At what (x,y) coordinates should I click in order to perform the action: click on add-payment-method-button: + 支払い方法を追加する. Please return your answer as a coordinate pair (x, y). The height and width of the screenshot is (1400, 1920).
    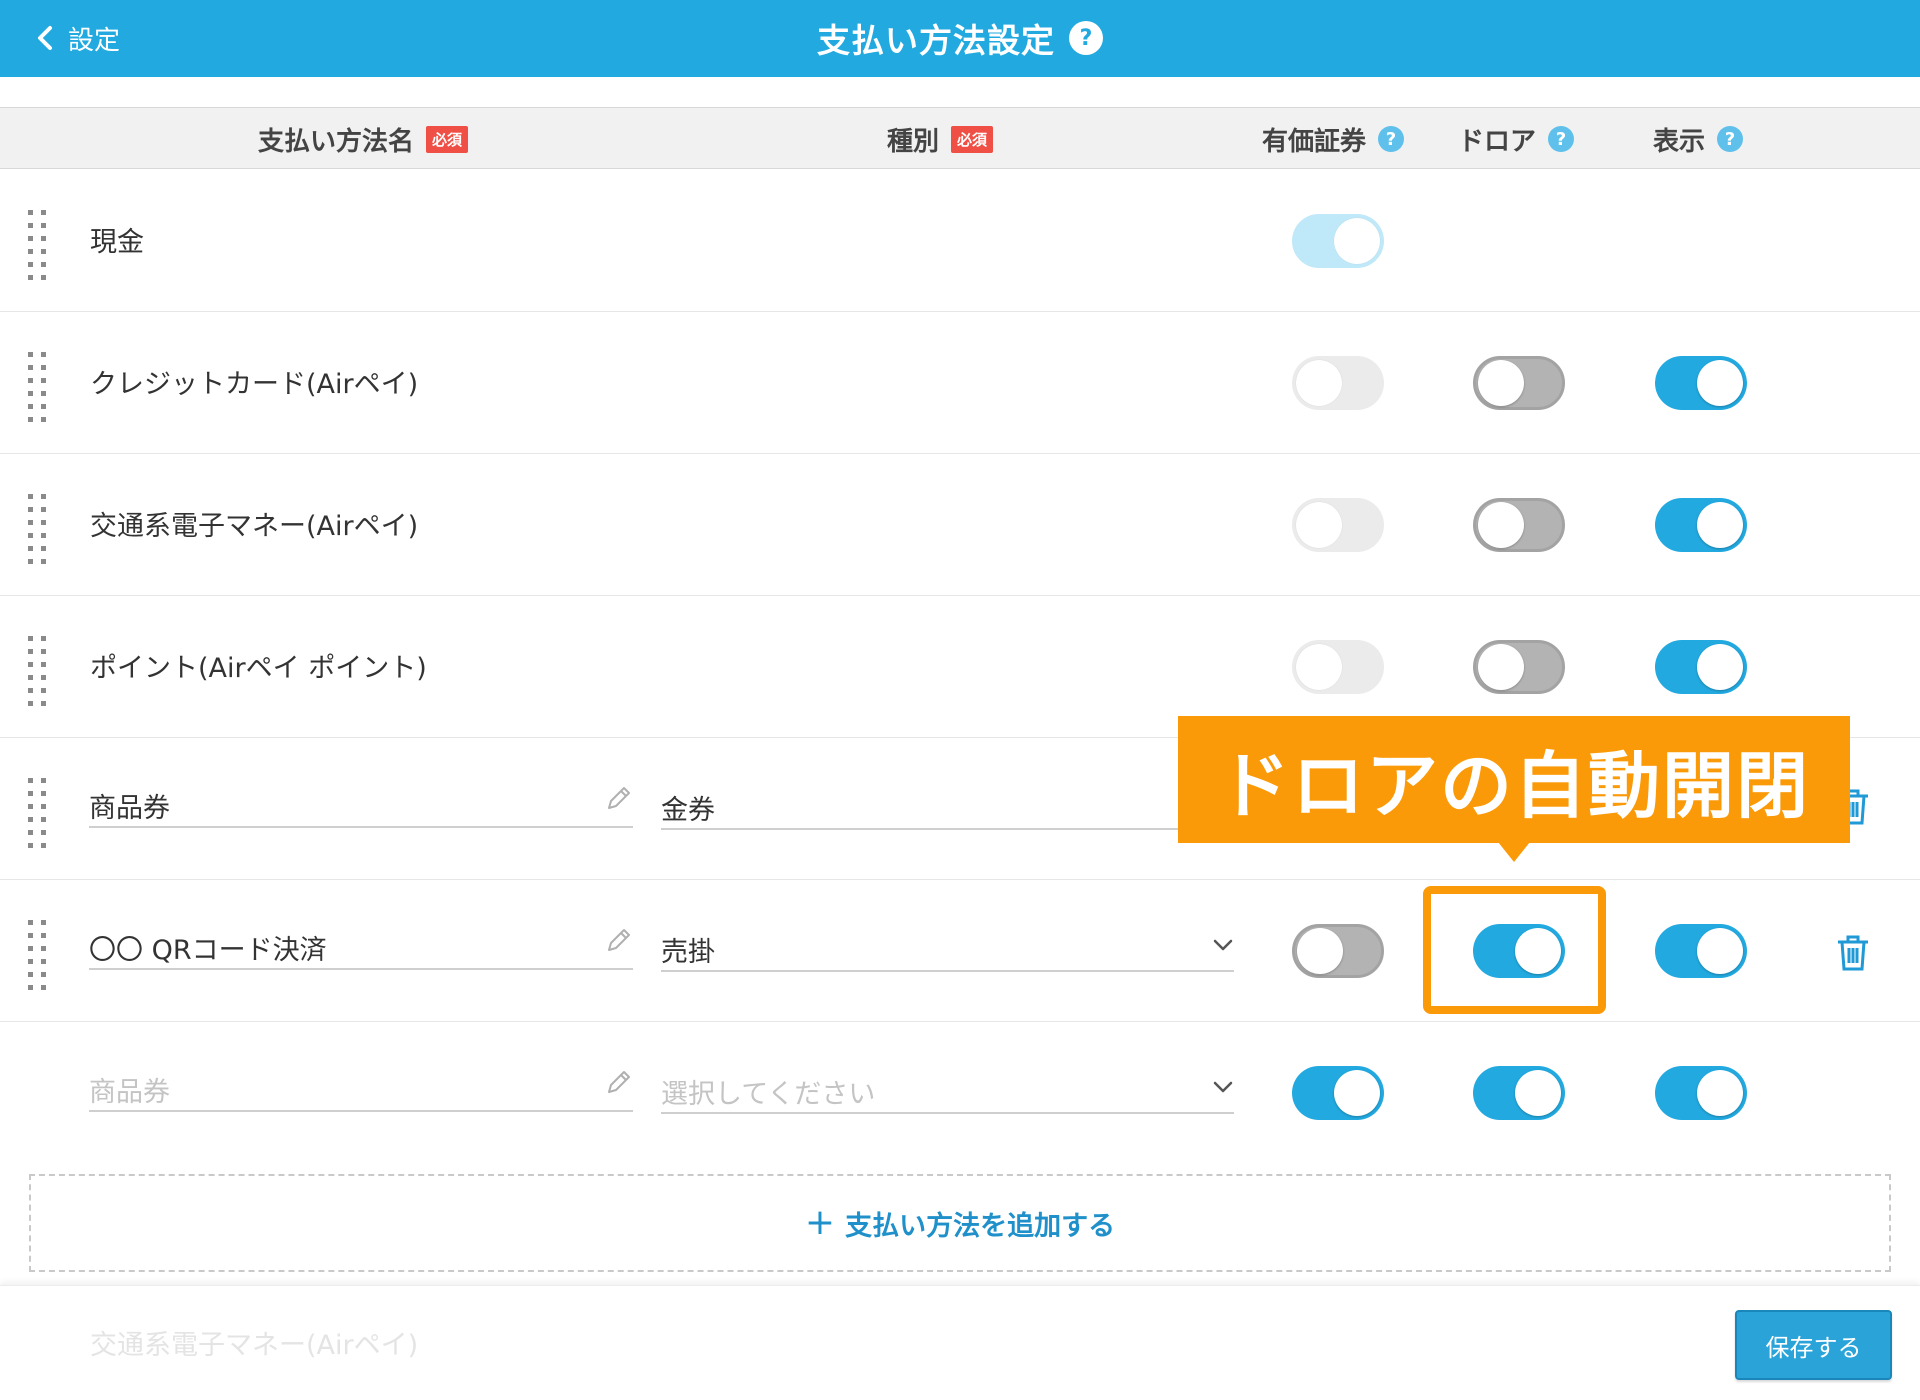
    Looking at the image, I should click on (960, 1223).